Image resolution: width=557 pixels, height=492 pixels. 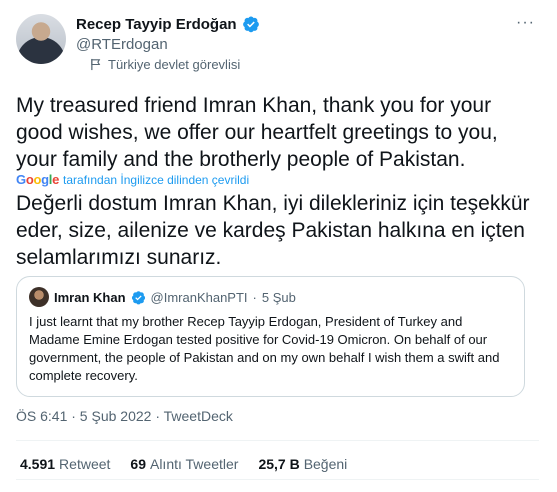 I want to click on quoted-tweet-date: 5 Şub, so click(x=278, y=297).